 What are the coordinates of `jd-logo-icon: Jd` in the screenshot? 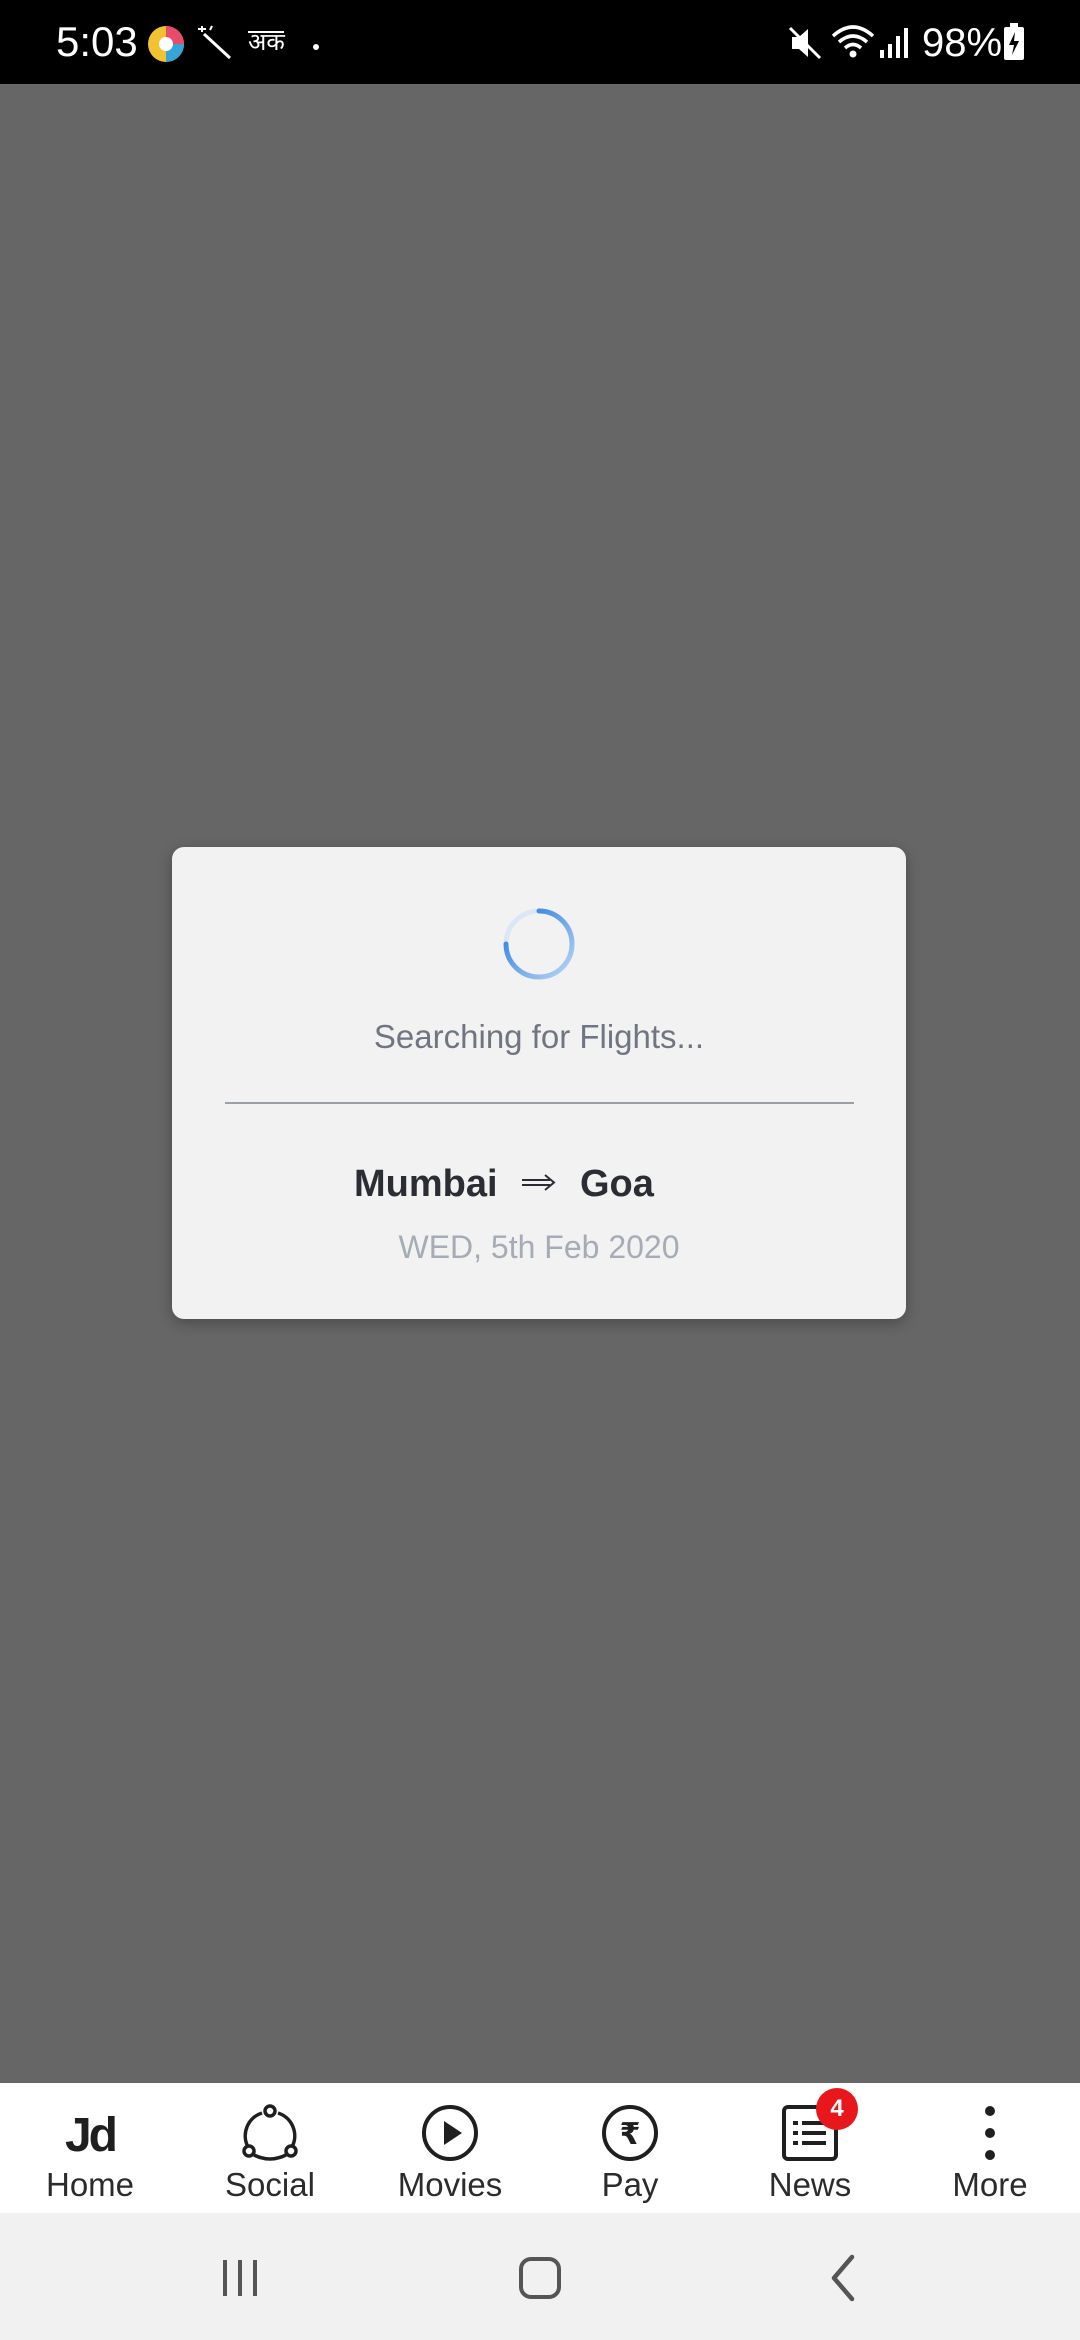 It's located at (90, 2133).